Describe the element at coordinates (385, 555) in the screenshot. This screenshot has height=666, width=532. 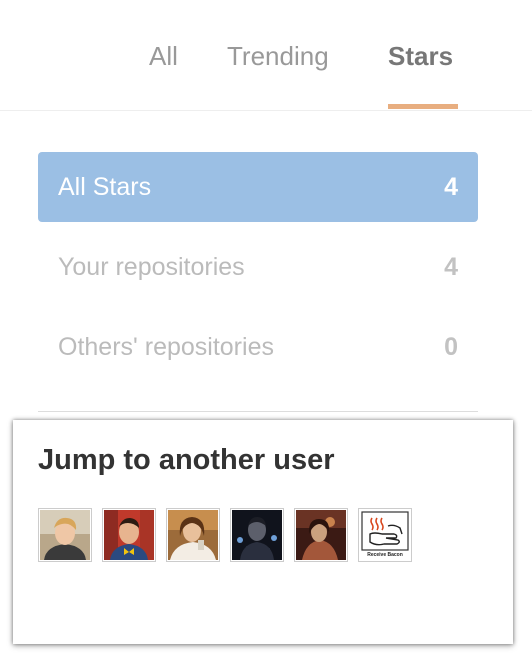
I see `receive-bacon-caption: Receive Bacon` at that location.